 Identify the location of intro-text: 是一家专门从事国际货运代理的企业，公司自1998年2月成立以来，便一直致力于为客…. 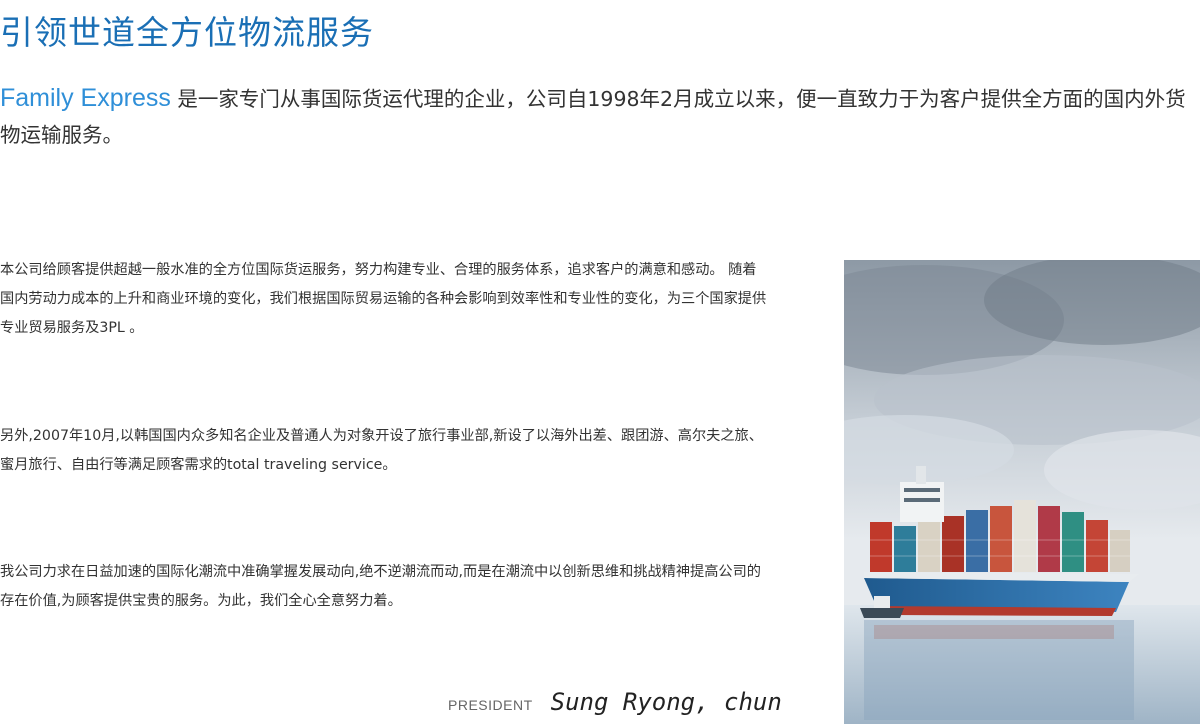
(593, 117).